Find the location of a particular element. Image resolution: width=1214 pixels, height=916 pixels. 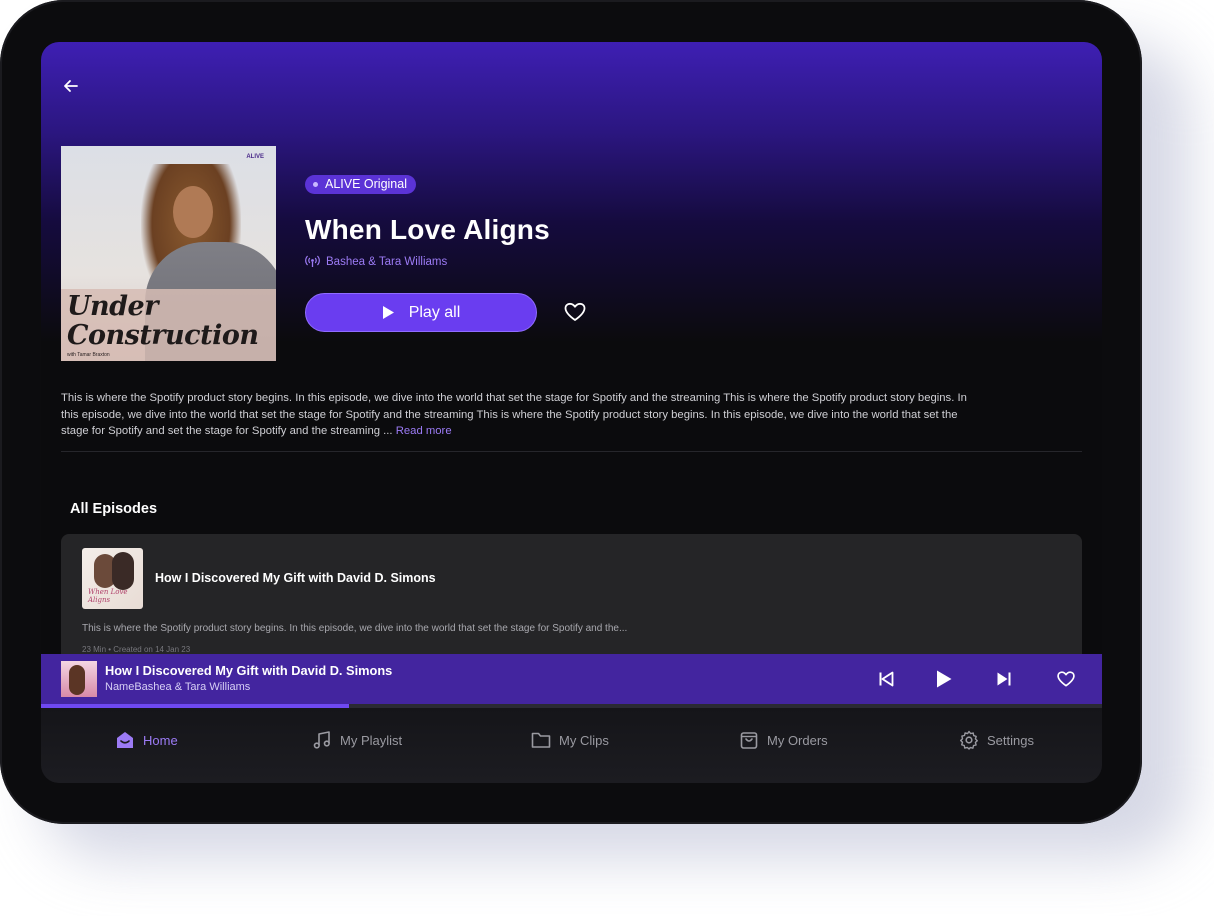

skip-next-icon is located at coordinates (1004, 679).